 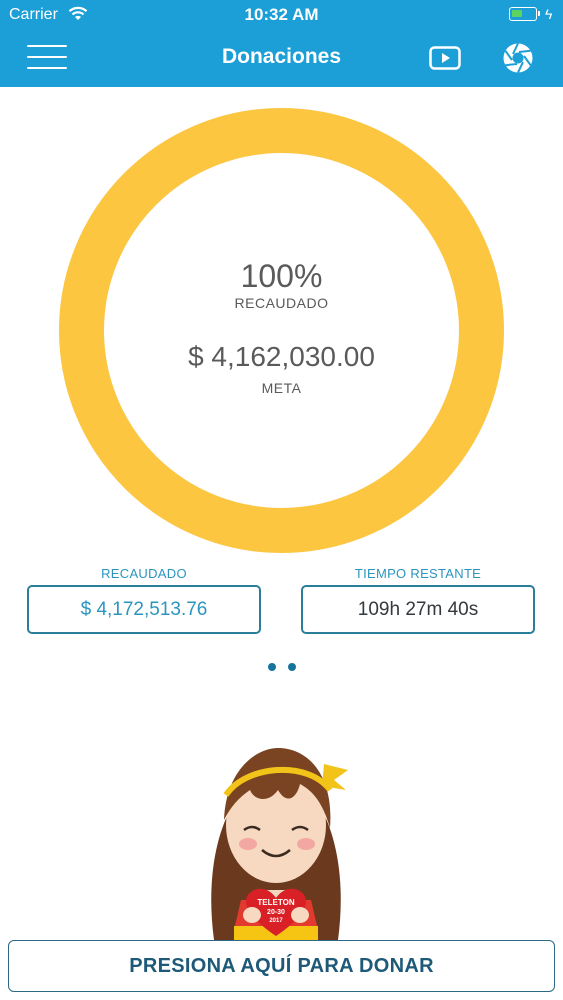 I want to click on time-remaining-label: TIEMPO RESTANTE, so click(x=418, y=573).